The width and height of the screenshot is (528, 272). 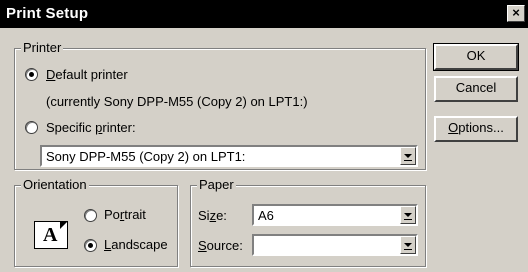 I want to click on printer-select: Sony DPP-M55 (Copy 2) on LPT1:, so click(x=229, y=156).